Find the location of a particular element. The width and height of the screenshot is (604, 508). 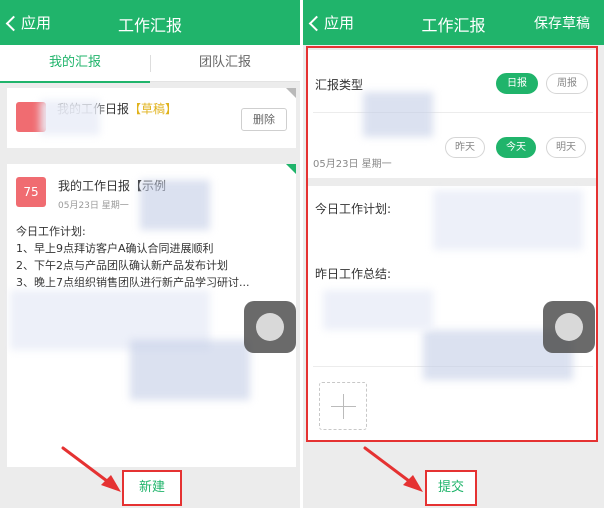

draft-tag: 【草稿】 is located at coordinates (153, 109).